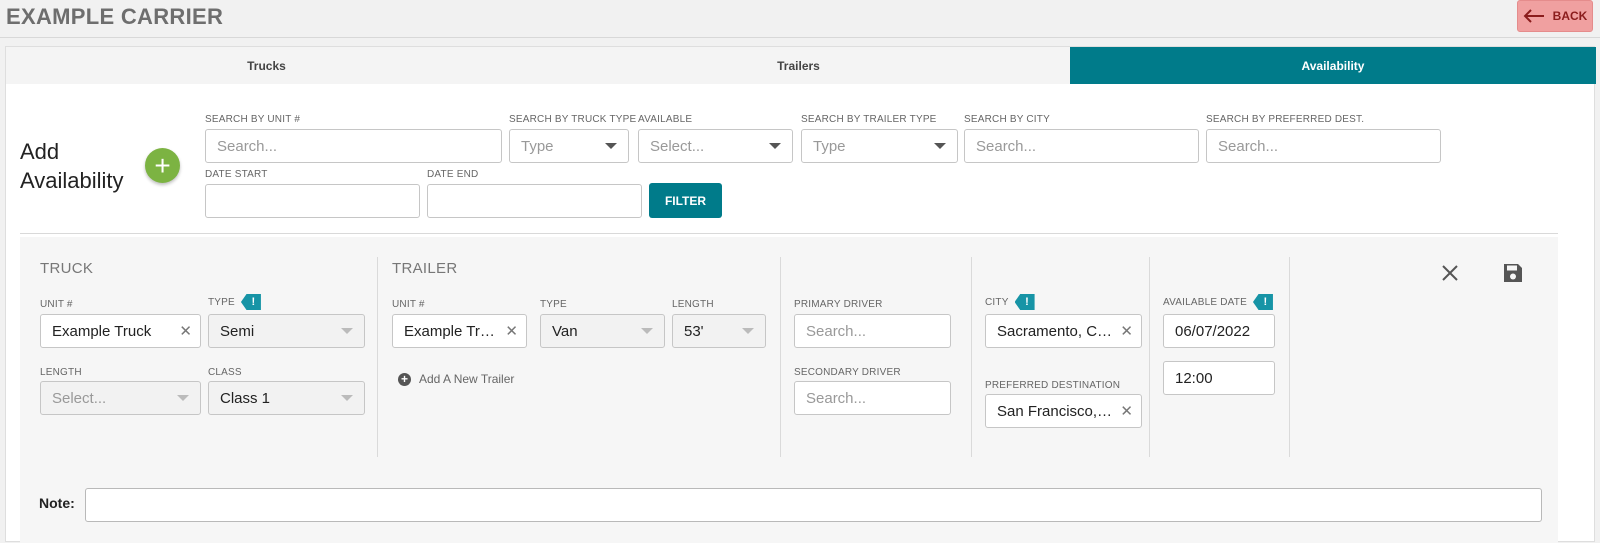  I want to click on filter-date-start-label: DATE START, so click(236, 174).